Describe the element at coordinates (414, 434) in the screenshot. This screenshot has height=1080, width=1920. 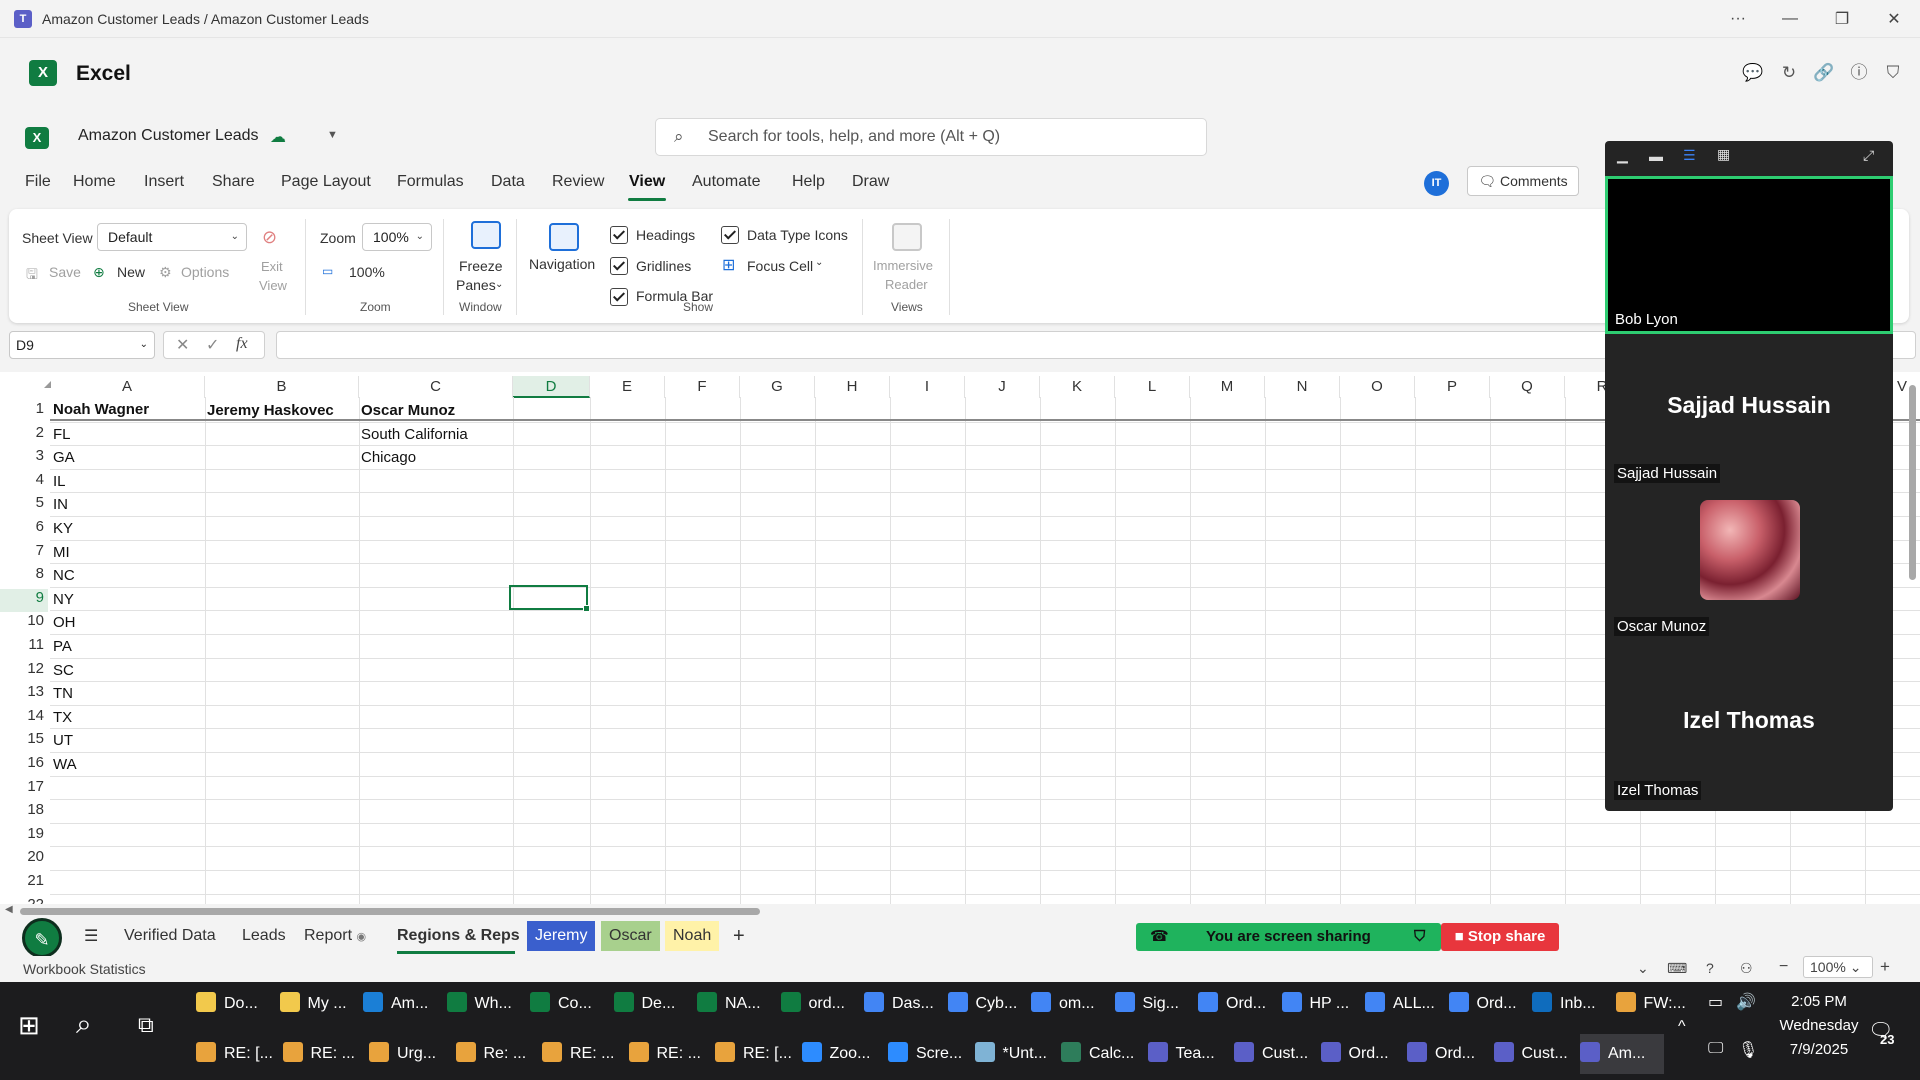
I see `cell-c2: South California` at that location.